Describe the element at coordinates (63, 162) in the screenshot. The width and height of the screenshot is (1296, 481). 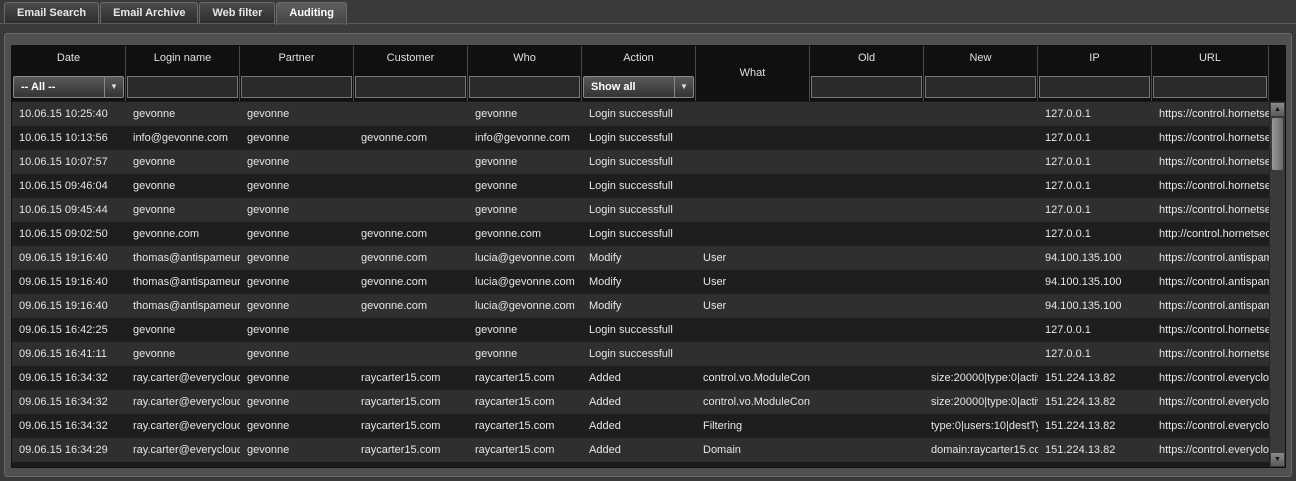
I see `cell-date: 10.06.15 10:07:57` at that location.